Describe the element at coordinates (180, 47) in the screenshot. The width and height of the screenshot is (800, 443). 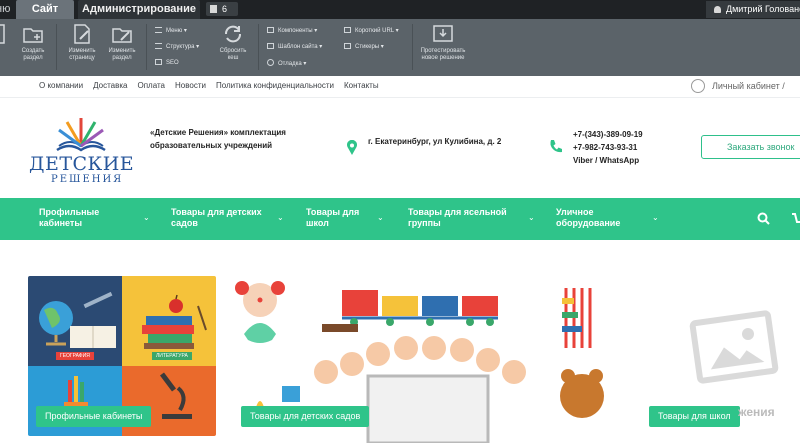
I see `structure-label: Структура` at that location.